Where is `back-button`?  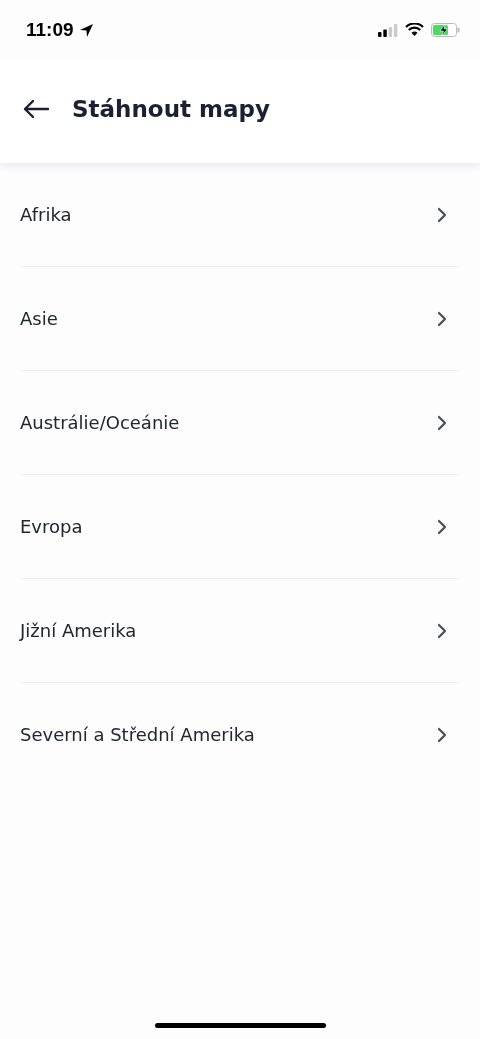 back-button is located at coordinates (36, 108).